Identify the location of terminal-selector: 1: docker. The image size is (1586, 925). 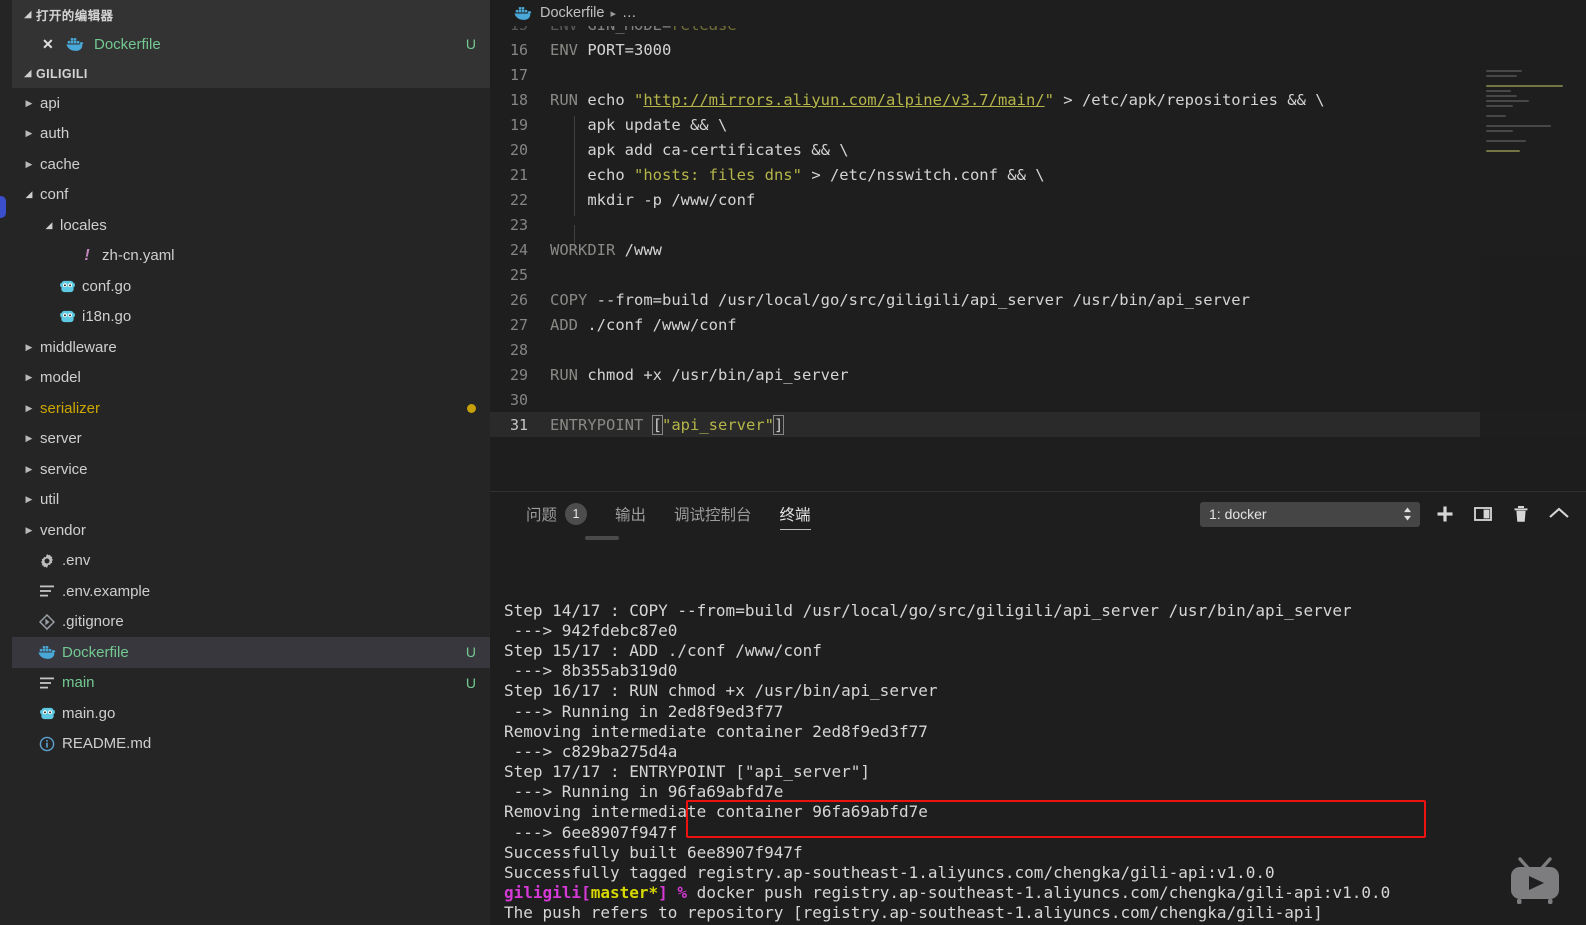
(1310, 514).